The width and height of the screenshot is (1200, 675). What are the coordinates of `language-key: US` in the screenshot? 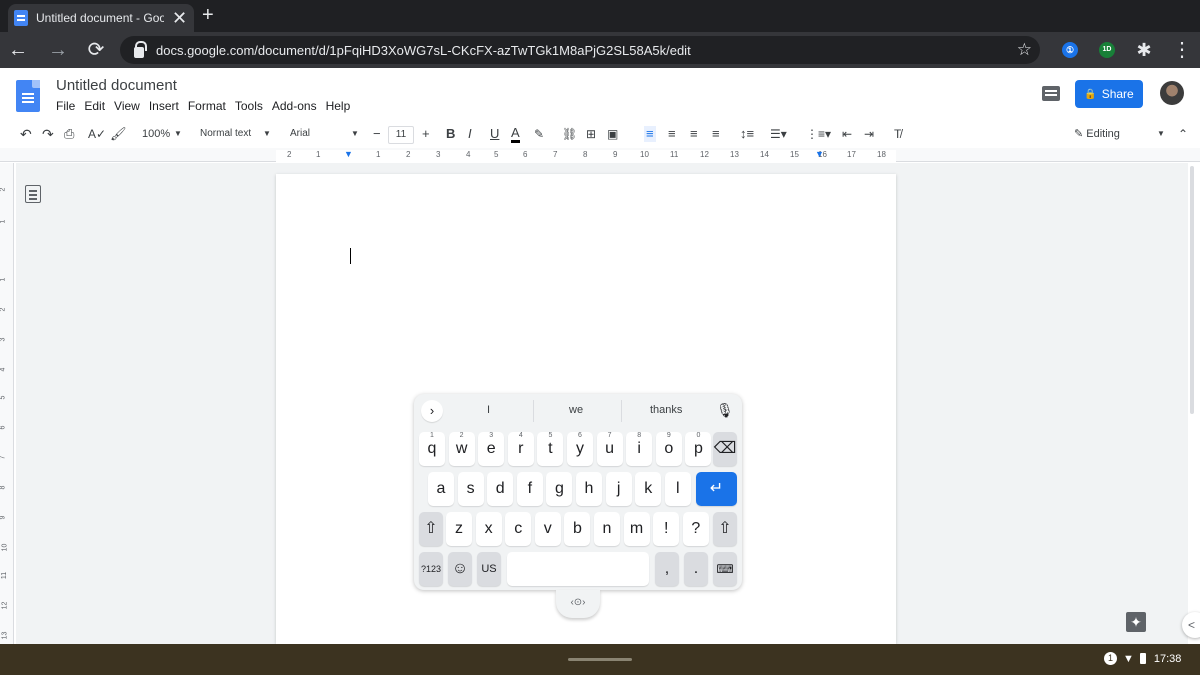 It's located at (489, 569).